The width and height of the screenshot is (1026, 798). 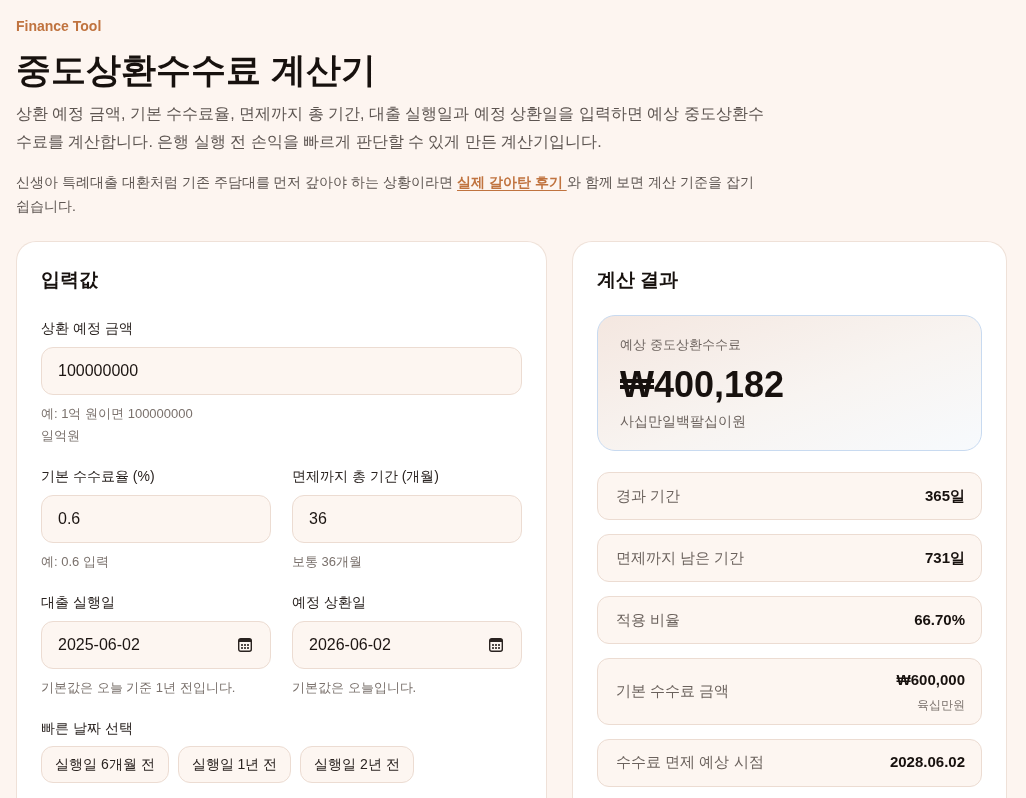 I want to click on panel-title: 계산 결과, so click(x=638, y=280).